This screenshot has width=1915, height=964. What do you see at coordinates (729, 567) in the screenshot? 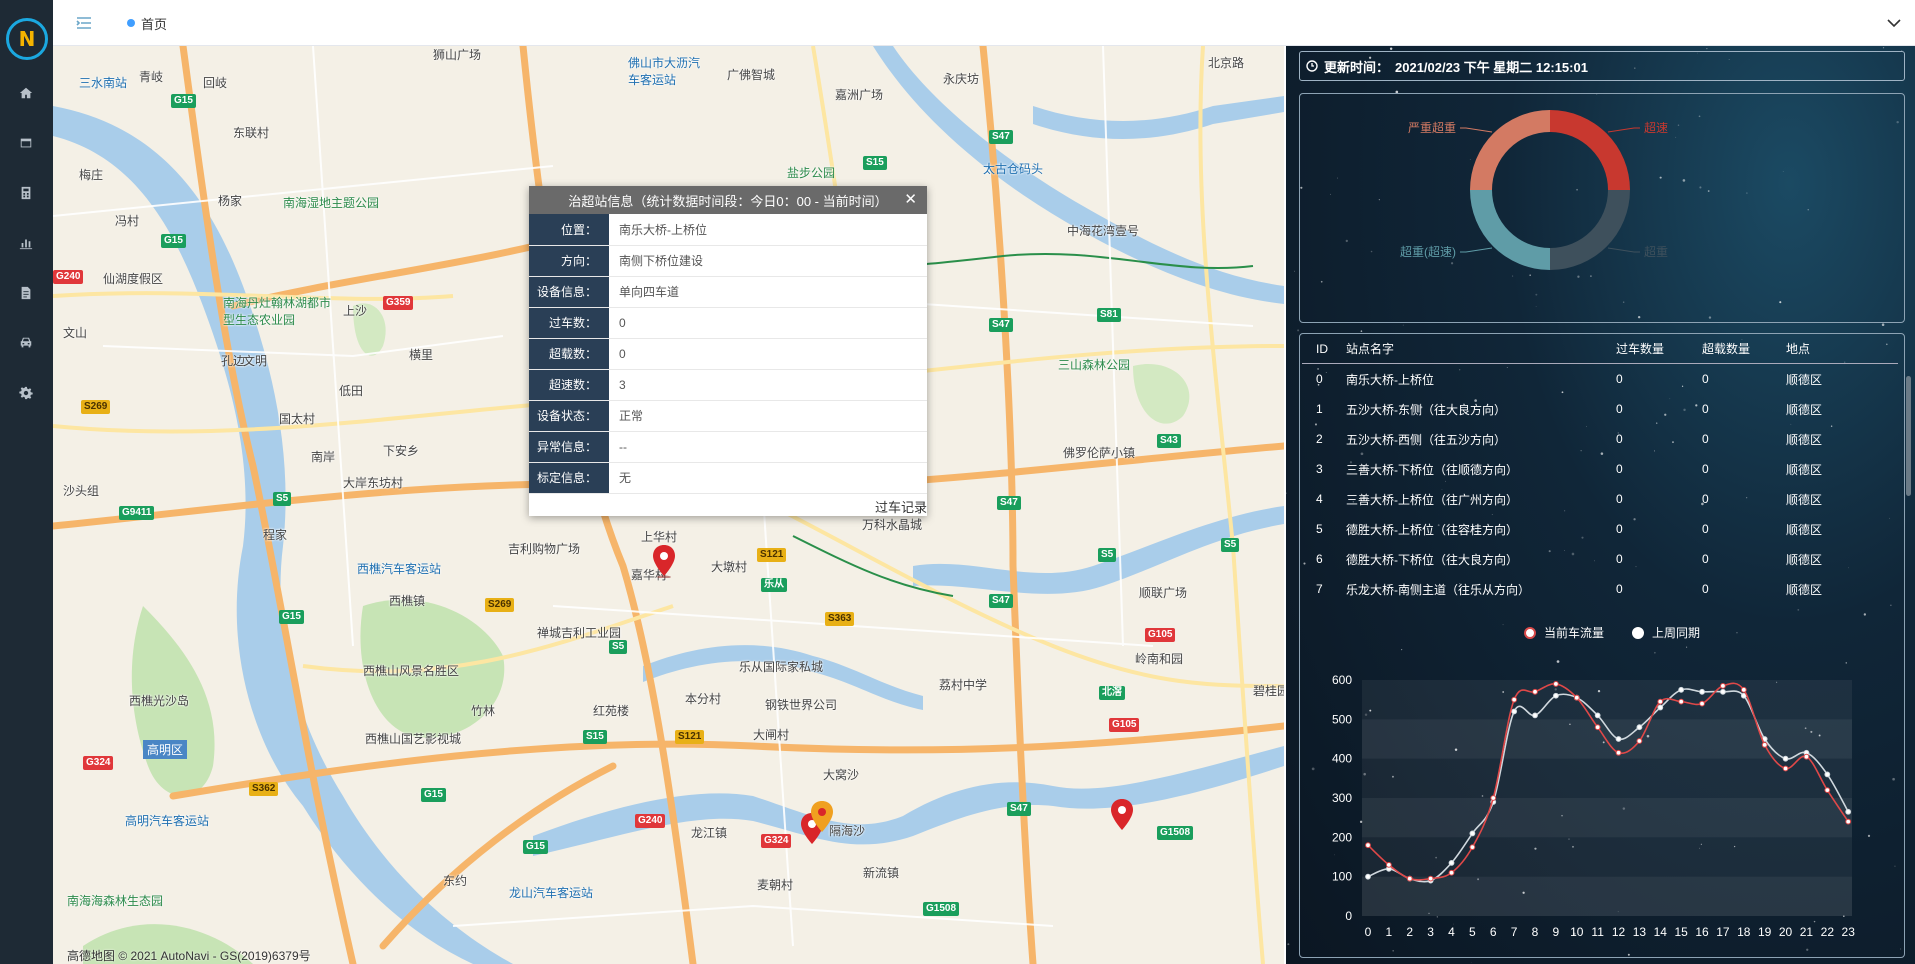
I see `map-place-label: 大墩村` at bounding box center [729, 567].